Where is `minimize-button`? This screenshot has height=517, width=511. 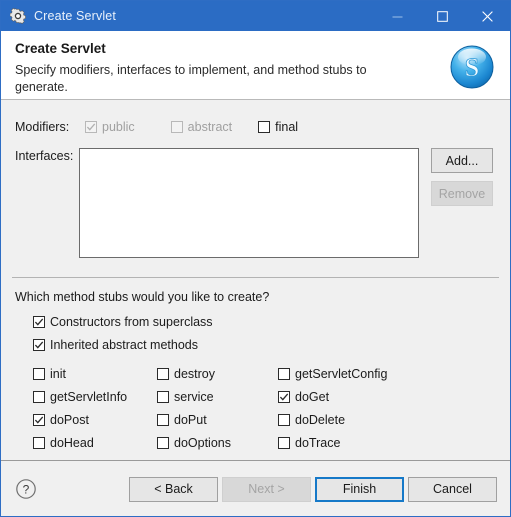 minimize-button is located at coordinates (397, 16).